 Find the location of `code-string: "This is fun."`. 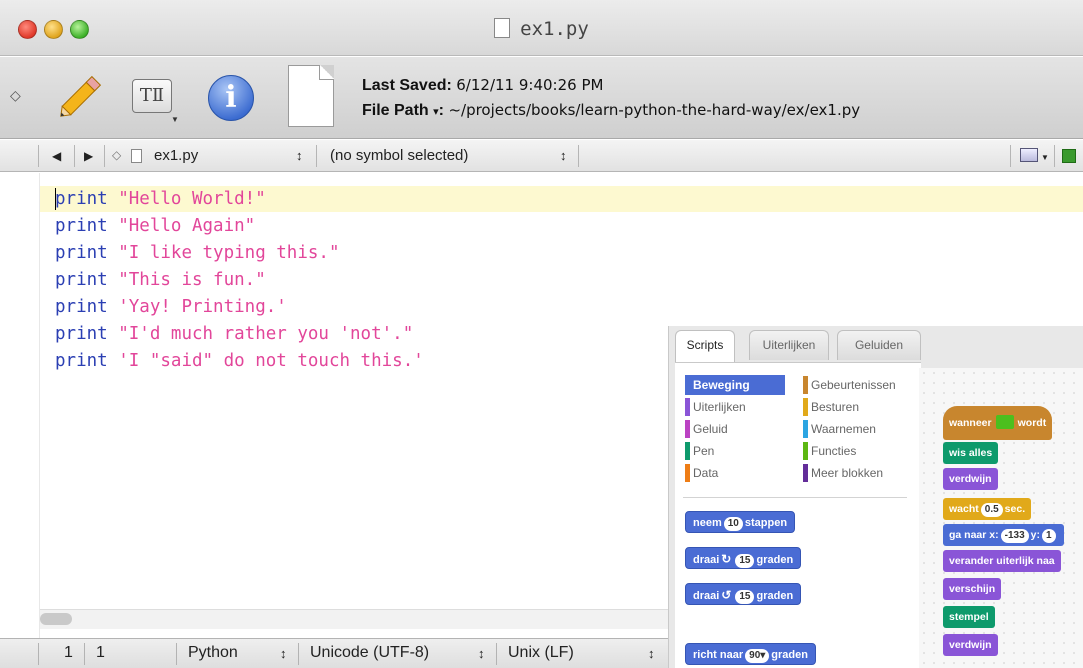

code-string: "This is fun." is located at coordinates (186, 280).